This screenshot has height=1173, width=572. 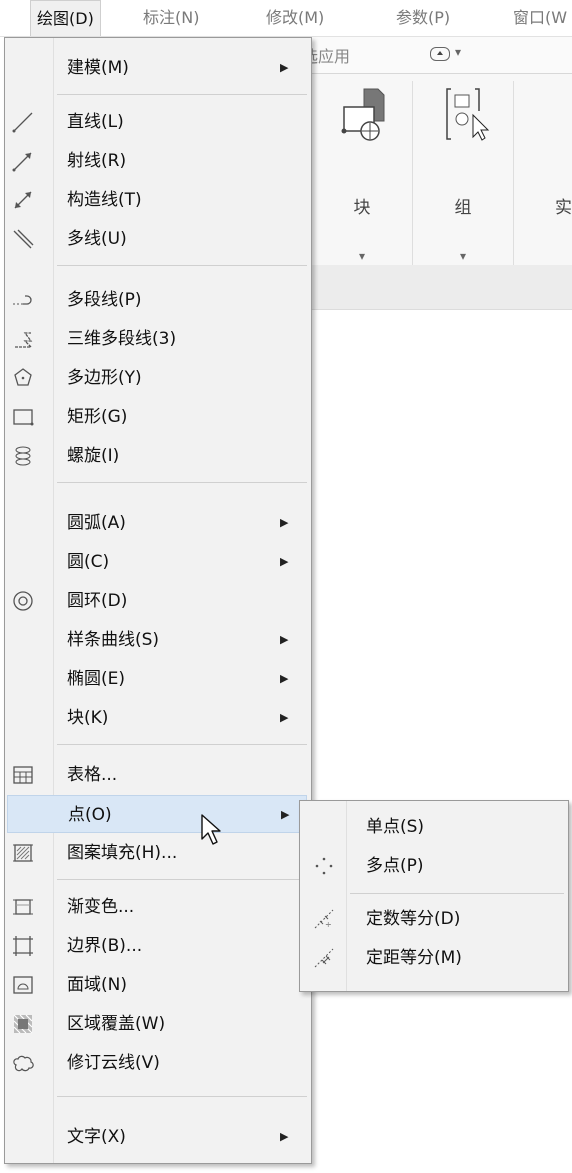 What do you see at coordinates (158, 640) in the screenshot?
I see `menu-item-spline: 样条曲线(S) ▶` at bounding box center [158, 640].